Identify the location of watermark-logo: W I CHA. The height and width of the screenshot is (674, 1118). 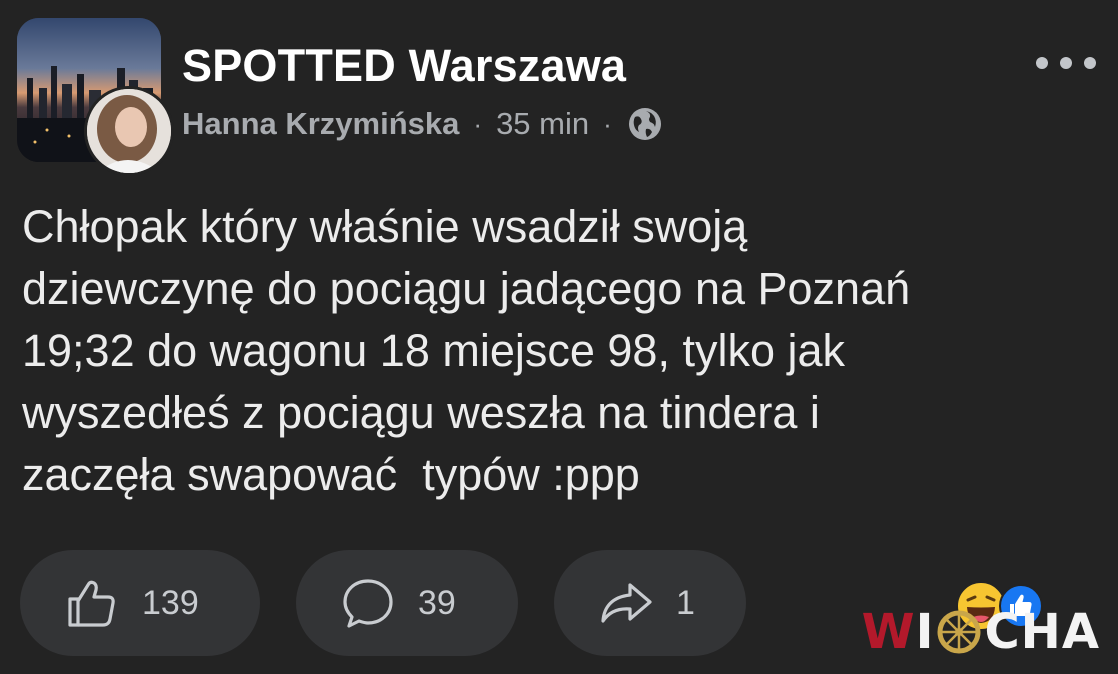
(981, 632).